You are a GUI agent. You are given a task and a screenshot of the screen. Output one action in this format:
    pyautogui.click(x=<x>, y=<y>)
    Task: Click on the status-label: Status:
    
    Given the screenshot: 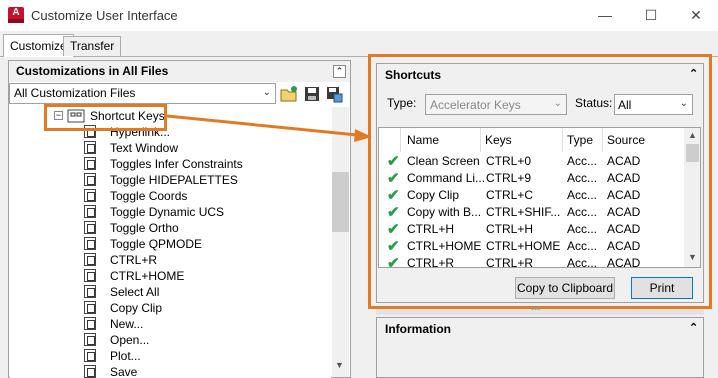 What is the action you would take?
    pyautogui.click(x=594, y=103)
    